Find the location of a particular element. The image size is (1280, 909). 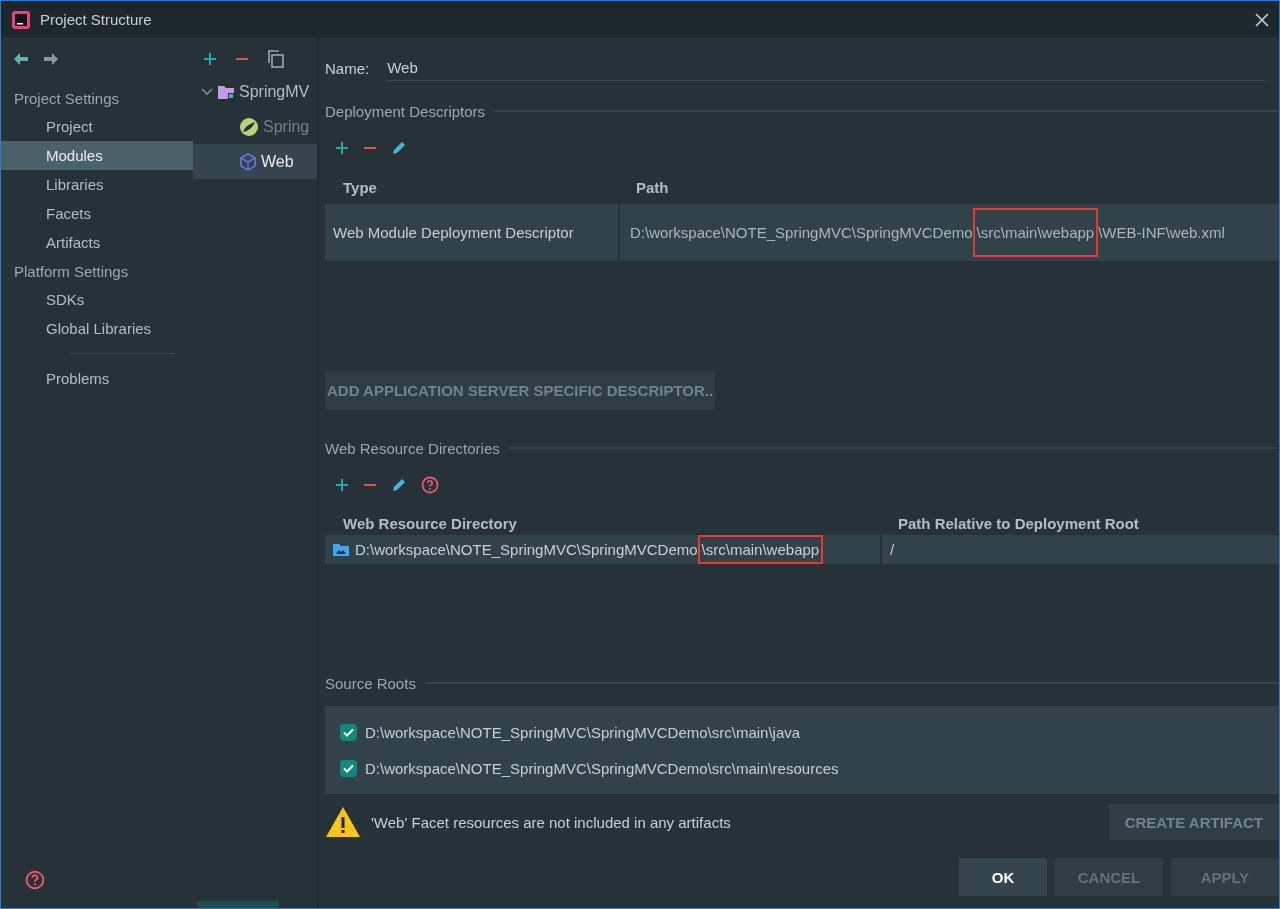

group-title: Platform Settings is located at coordinates (71, 271).